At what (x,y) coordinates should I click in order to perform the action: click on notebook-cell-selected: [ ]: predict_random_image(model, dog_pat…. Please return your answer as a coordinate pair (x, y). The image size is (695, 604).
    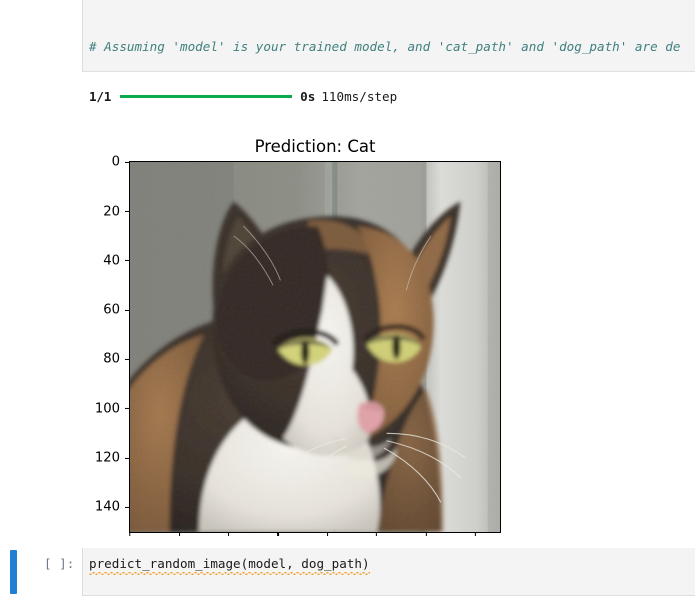
    Looking at the image, I should click on (347, 572).